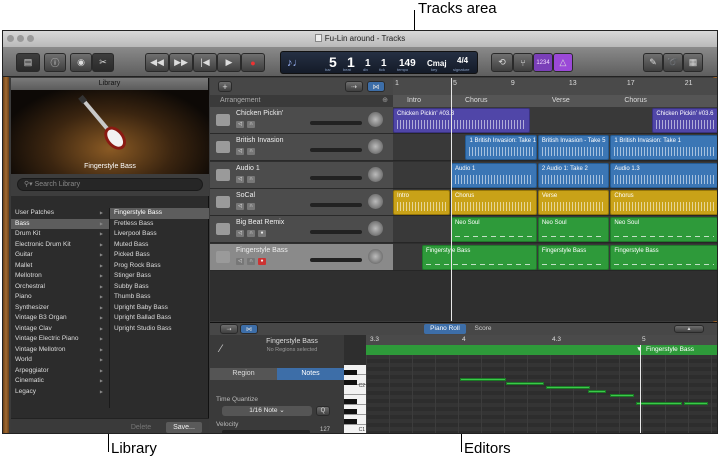 Image resolution: width=720 pixels, height=464 pixels. I want to click on piano-roll: 3.3 4 4.3 5 ▼Fingerstyle Bass, so click(541, 384).